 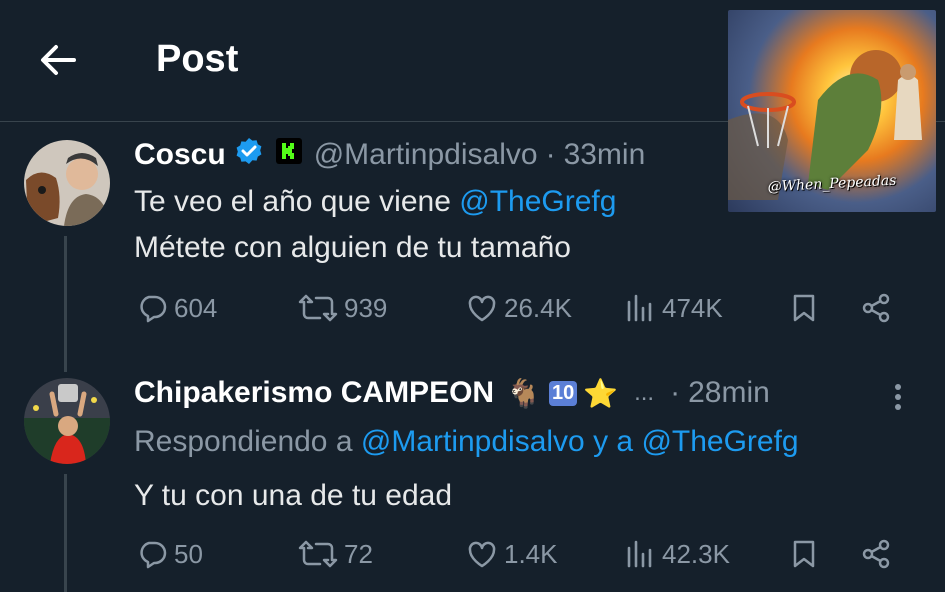 I want to click on tweet1-header: Coscu @Martinpdisalvo · 33min, so click(x=389, y=155).